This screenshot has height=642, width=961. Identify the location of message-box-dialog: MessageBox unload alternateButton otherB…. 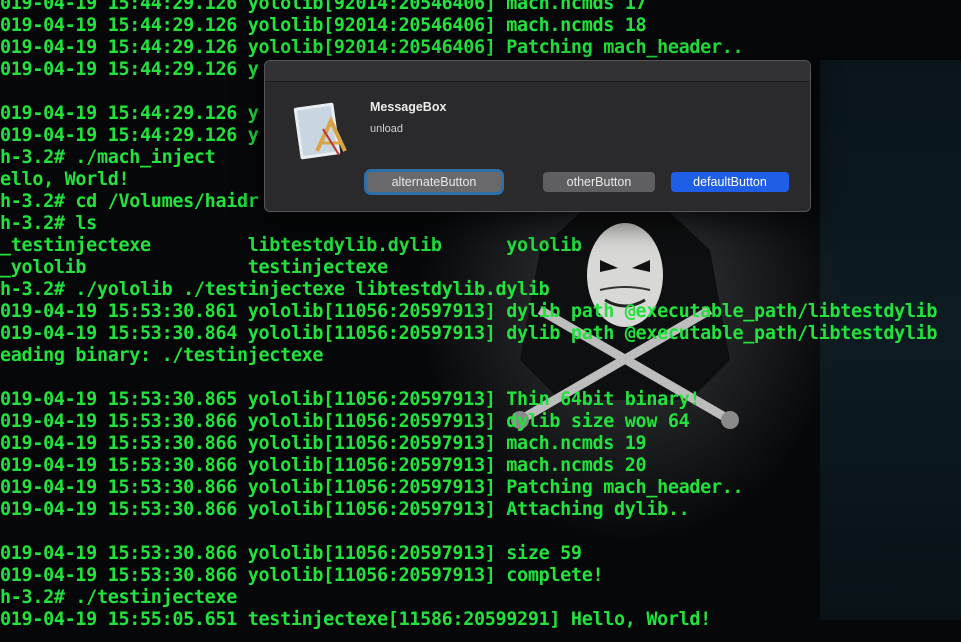
(537, 136).